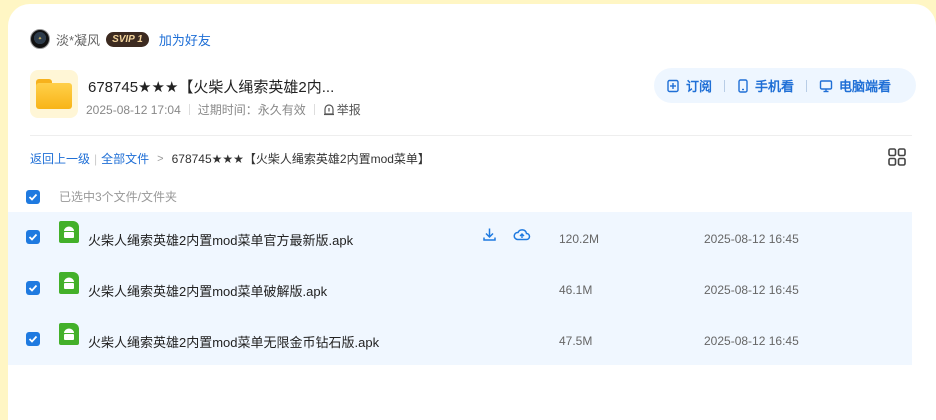  What do you see at coordinates (673, 85) in the screenshot?
I see `subscribe-icon` at bounding box center [673, 85].